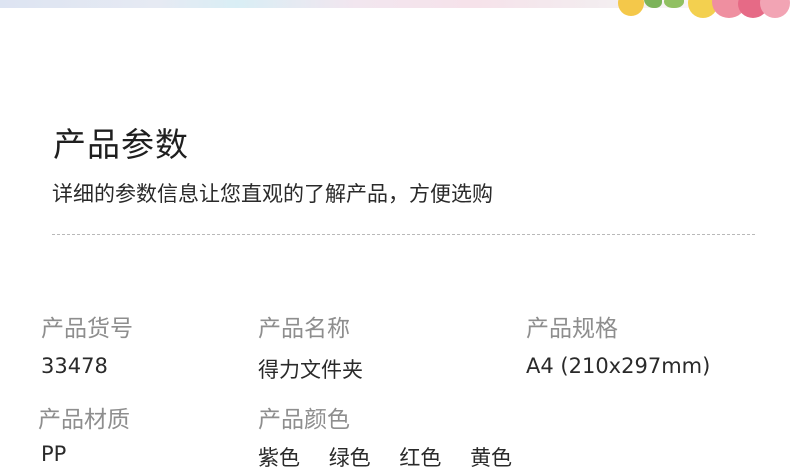  I want to click on section-subtitle: 详细的参数信息让您直观的了解产品，方便选购, so click(272, 194).